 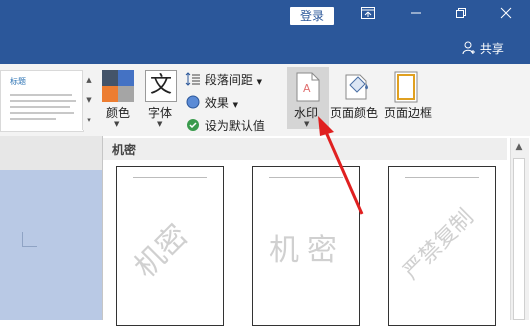 I want to click on annotation-arrow-icon, so click(x=341, y=165).